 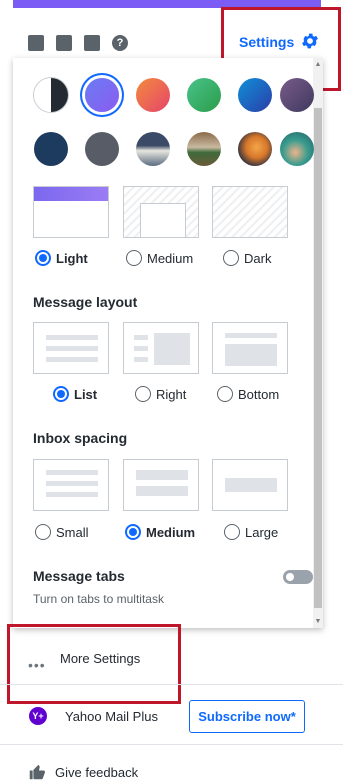 What do you see at coordinates (232, 532) in the screenshot?
I see `radio-large` at bounding box center [232, 532].